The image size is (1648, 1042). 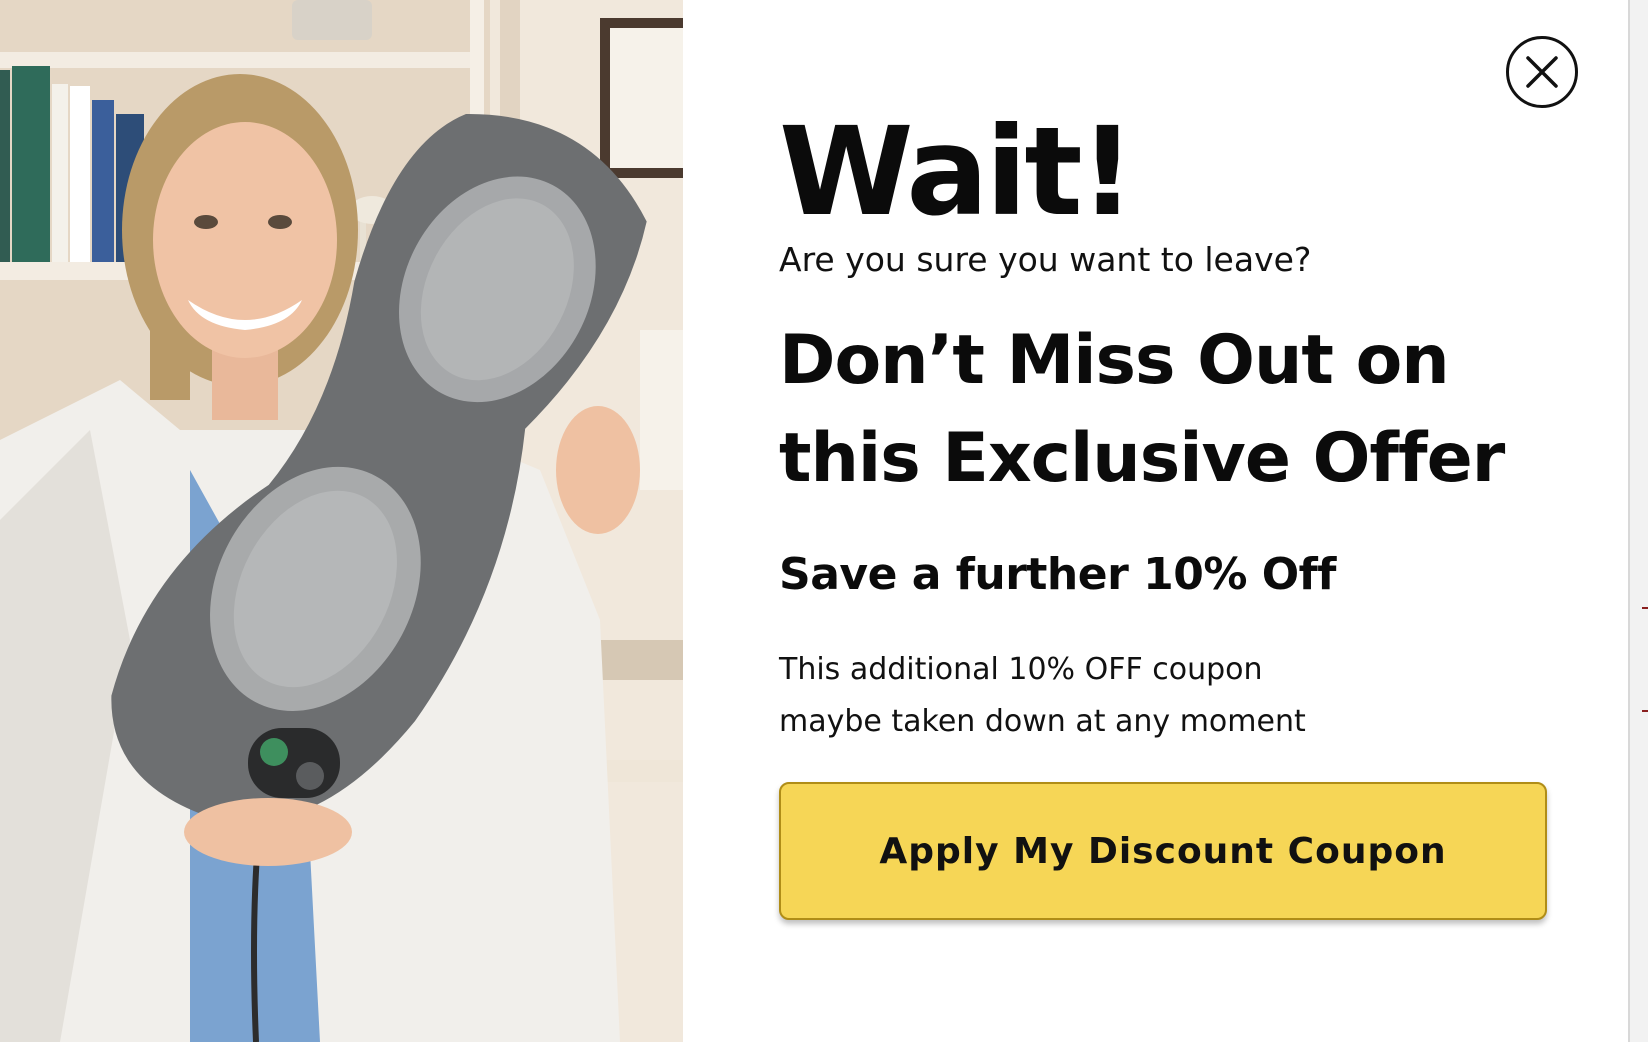 I want to click on offer-headline-line: this Exclusive Offer, so click(x=1142, y=458).